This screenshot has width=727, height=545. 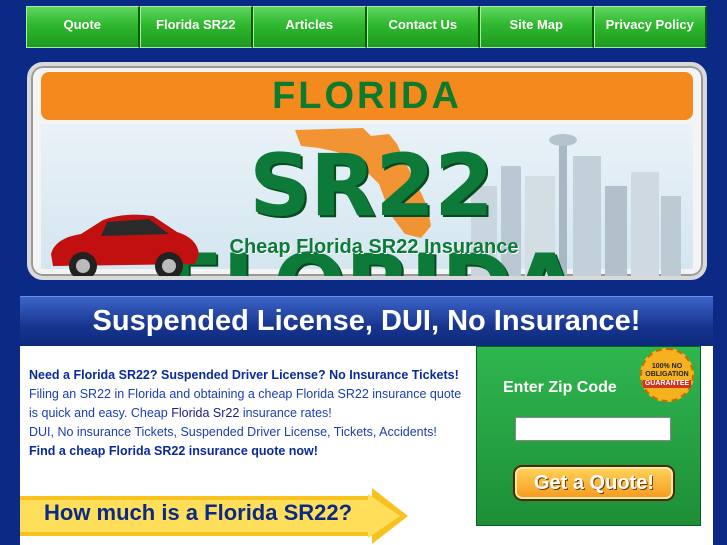 What do you see at coordinates (667, 383) in the screenshot?
I see `seal-band-text: GUARANTEE` at bounding box center [667, 383].